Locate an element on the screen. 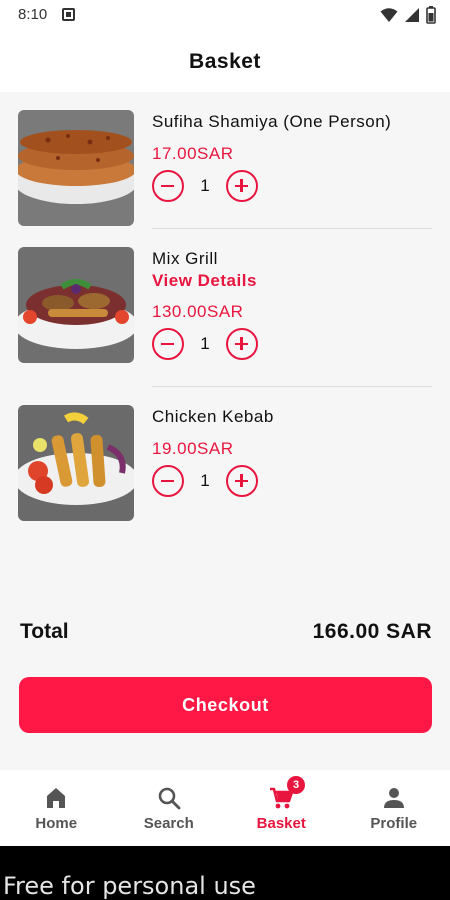 This screenshot has width=450, height=900. status-icons is located at coordinates (408, 15).